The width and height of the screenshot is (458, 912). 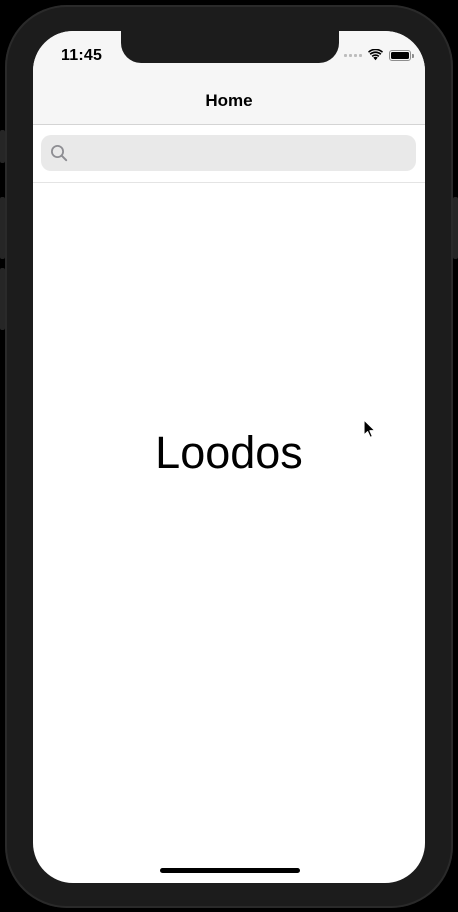 I want to click on page-title: Home, so click(x=229, y=100).